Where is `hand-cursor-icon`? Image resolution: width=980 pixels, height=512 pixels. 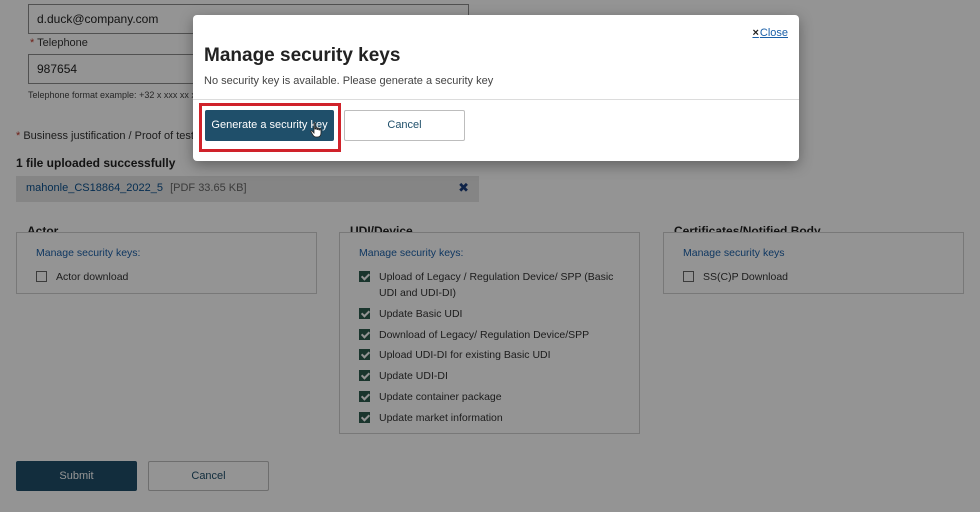 hand-cursor-icon is located at coordinates (316, 130).